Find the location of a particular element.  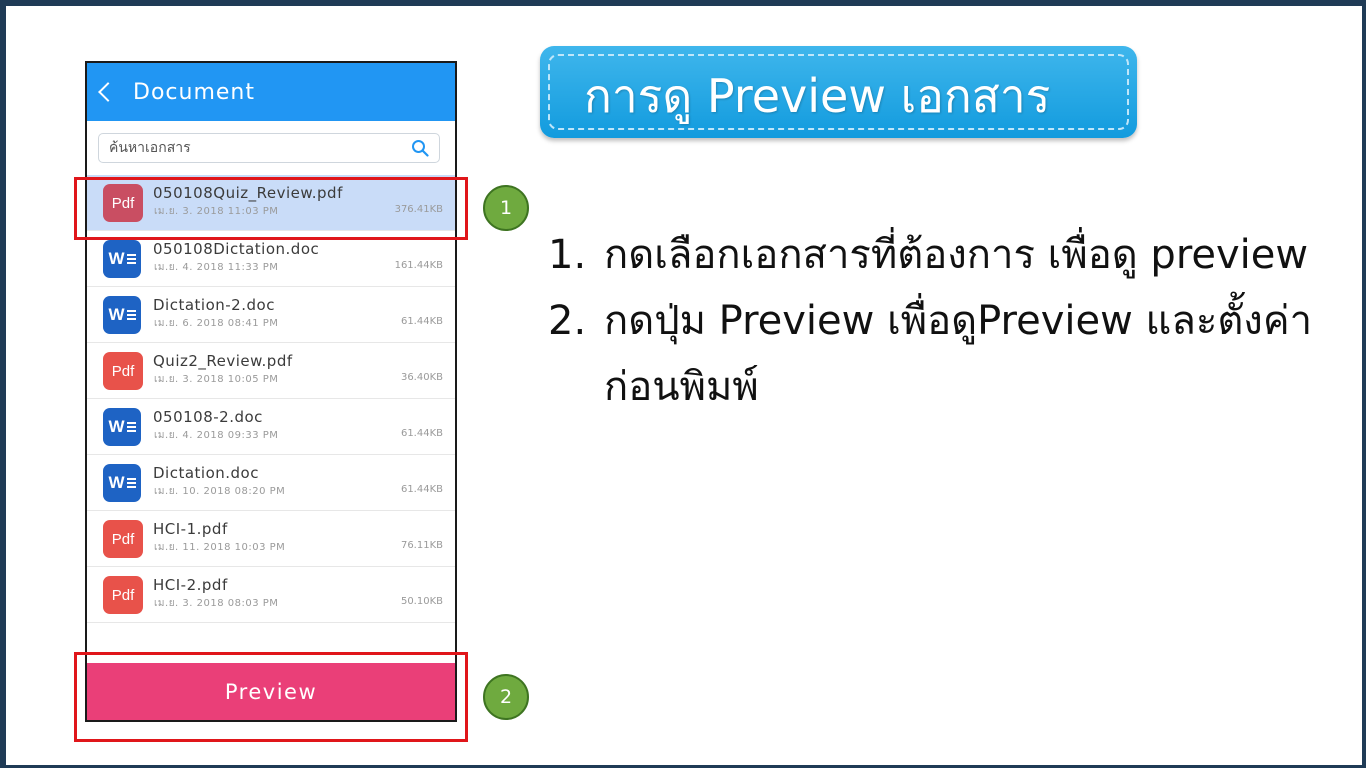

step-text: กดเลือกเอกสารที่ต้องการ เพื่อดู preview is located at coordinates (956, 255).